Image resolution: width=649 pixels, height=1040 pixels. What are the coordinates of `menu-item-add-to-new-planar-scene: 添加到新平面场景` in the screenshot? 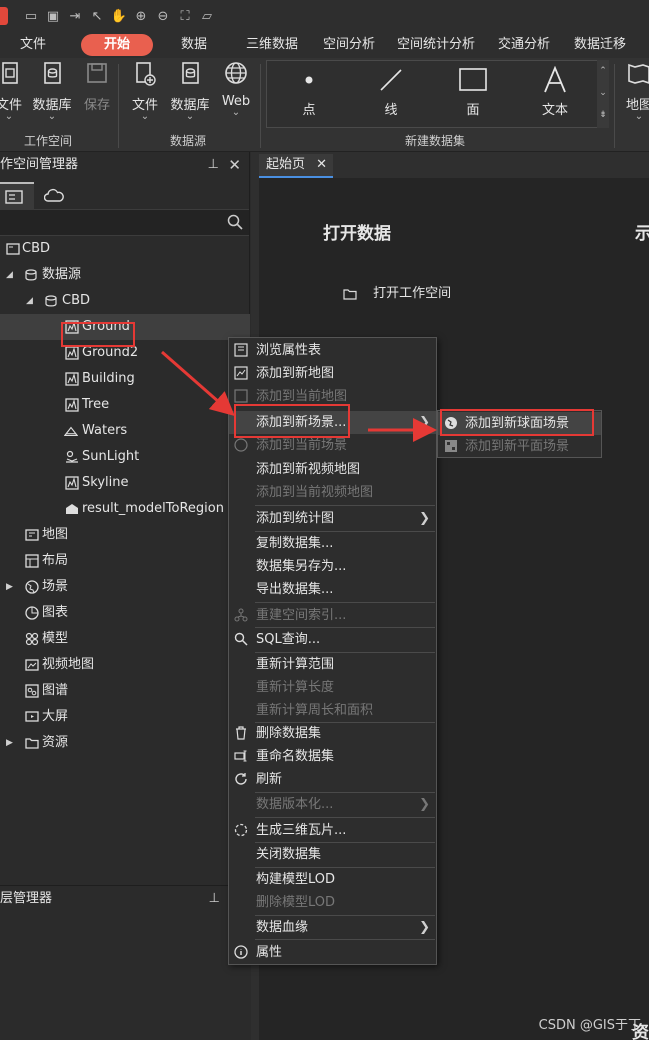 It's located at (519, 446).